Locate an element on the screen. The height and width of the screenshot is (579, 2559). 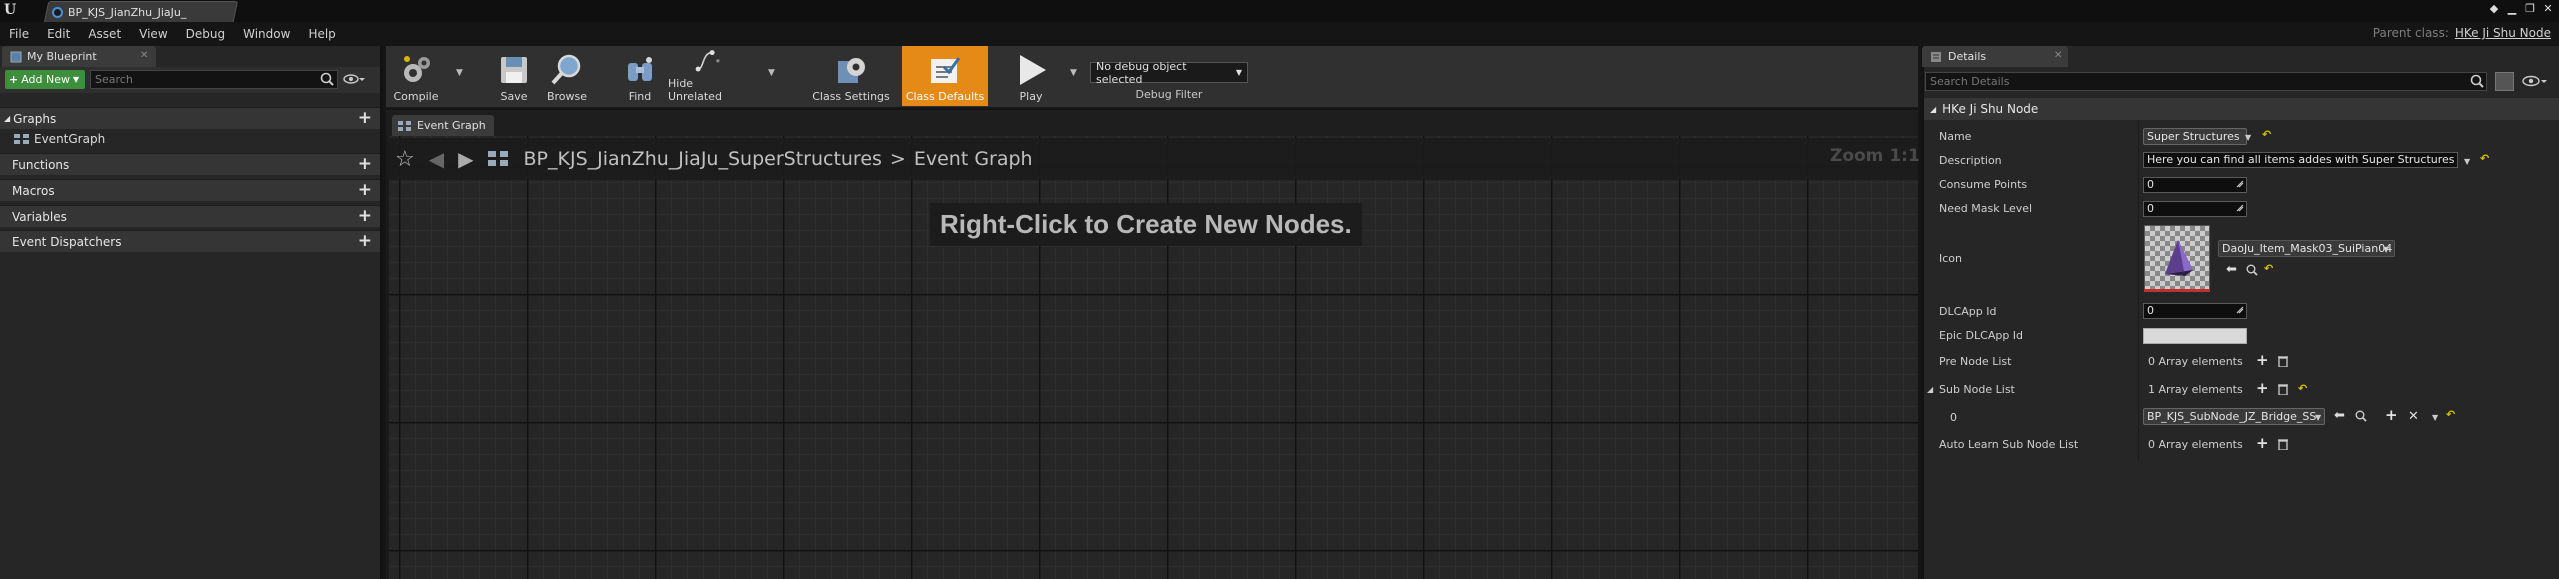
menu-asset: Asset is located at coordinates (104, 34).